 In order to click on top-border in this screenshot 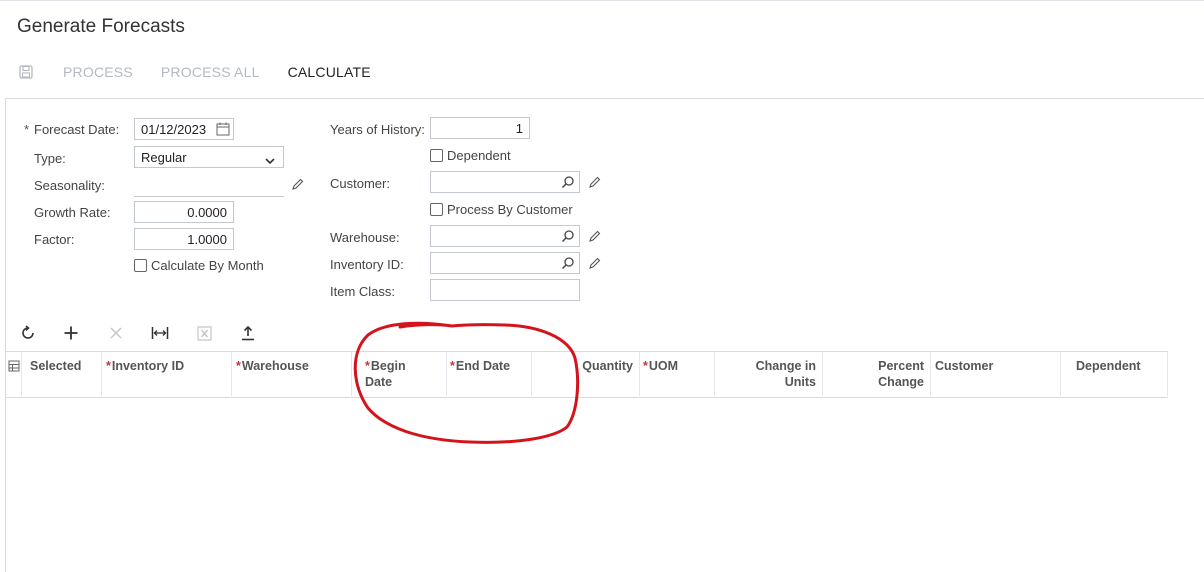, I will do `click(602, 0)`.